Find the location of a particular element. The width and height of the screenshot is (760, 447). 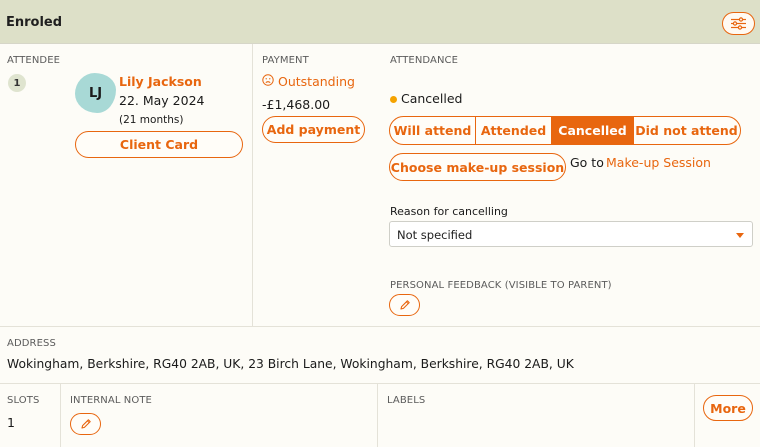

more-button: More is located at coordinates (728, 408).